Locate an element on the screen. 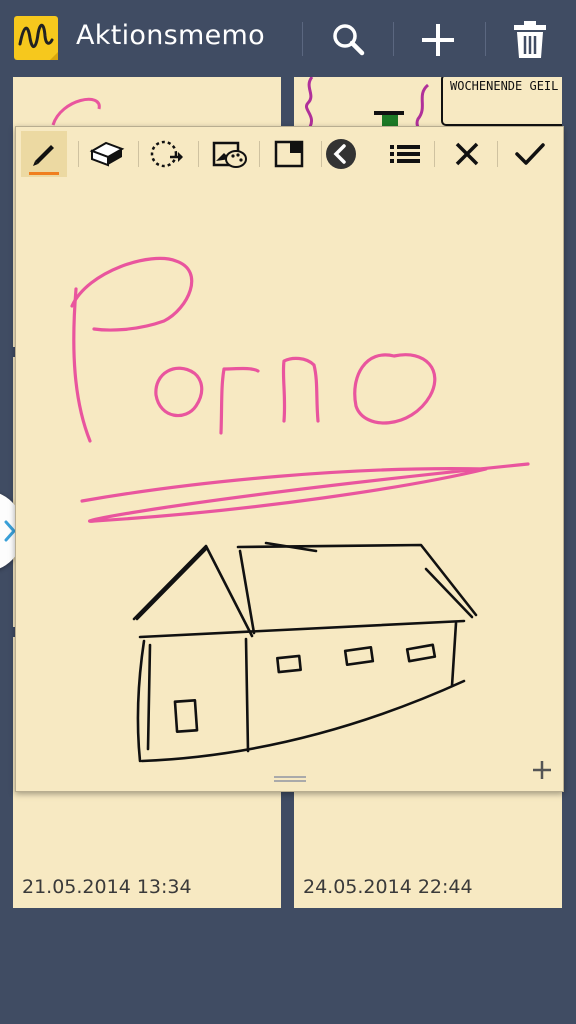 The width and height of the screenshot is (576, 1024). list-icon is located at coordinates (405, 154).